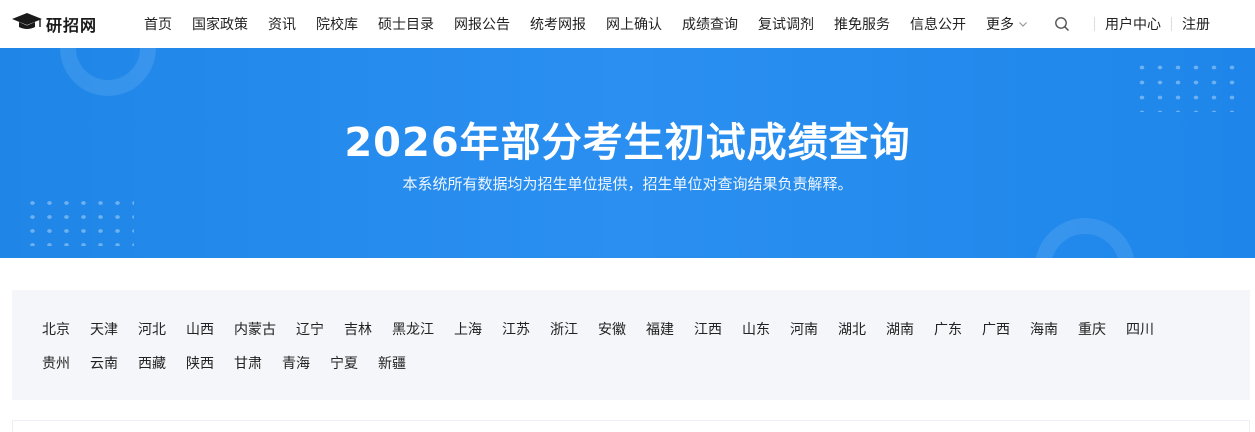 The width and height of the screenshot is (1255, 432). What do you see at coordinates (104, 363) in the screenshot?
I see `province-link: 云南` at bounding box center [104, 363].